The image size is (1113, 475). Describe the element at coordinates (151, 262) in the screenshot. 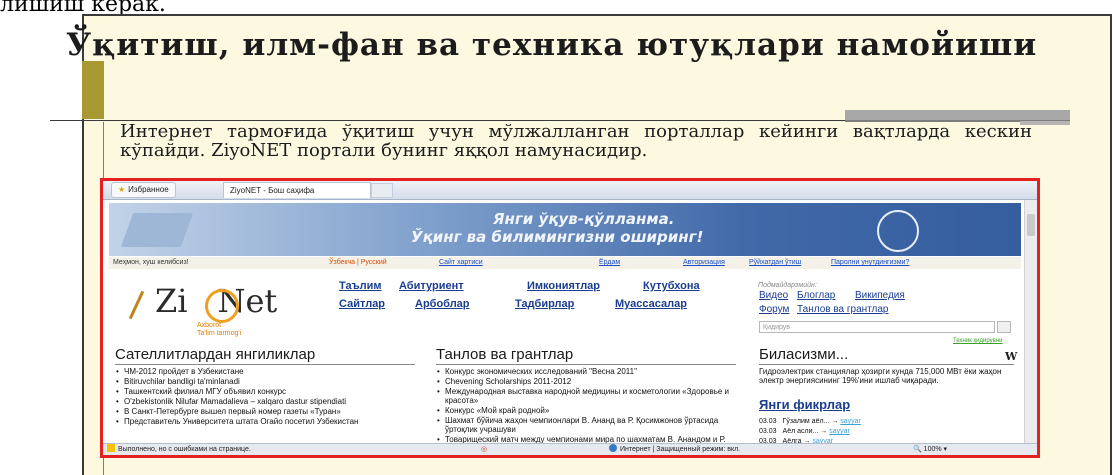

I see `greeting: Меҳмон, хуш келибсиз!` at that location.